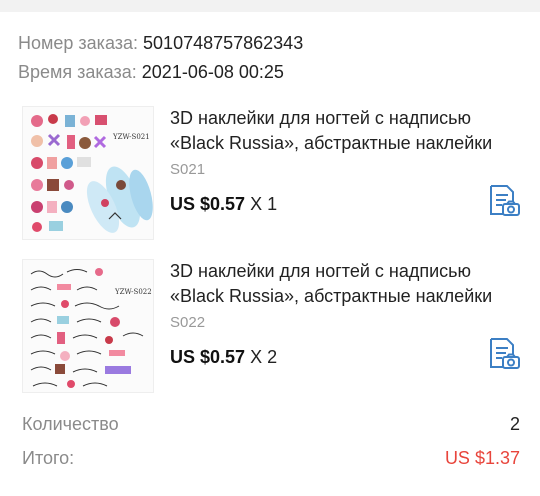 The width and height of the screenshot is (540, 496). Describe the element at coordinates (212, 72) in the screenshot. I see `order-time-value: 2021-06-08 00:25` at that location.